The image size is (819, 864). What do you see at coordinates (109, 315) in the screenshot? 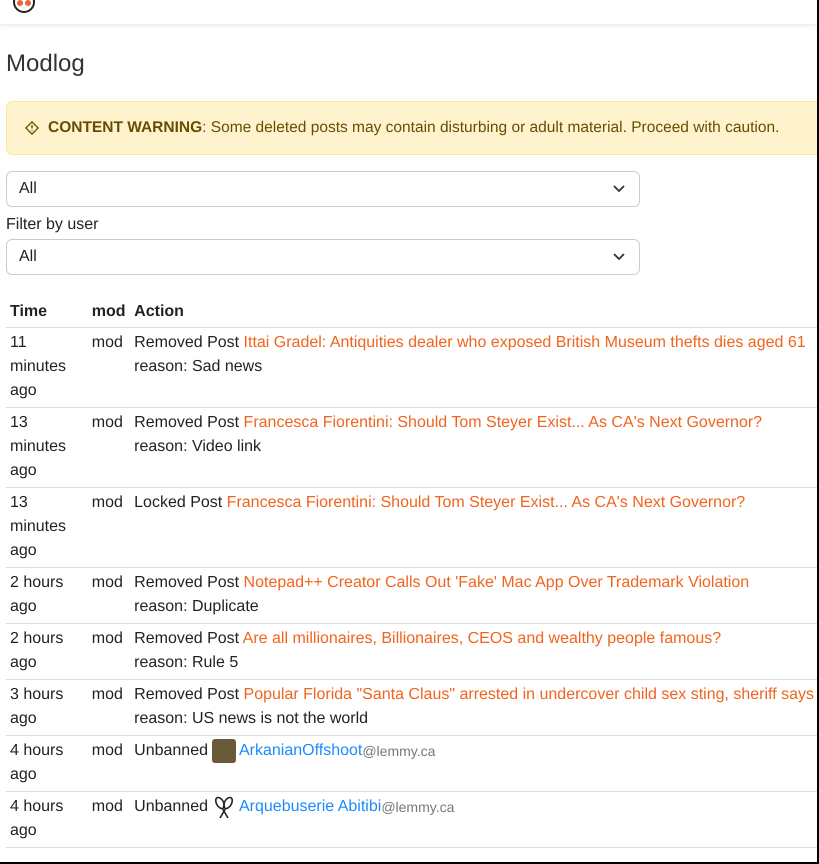
I see `column-header: mod` at bounding box center [109, 315].